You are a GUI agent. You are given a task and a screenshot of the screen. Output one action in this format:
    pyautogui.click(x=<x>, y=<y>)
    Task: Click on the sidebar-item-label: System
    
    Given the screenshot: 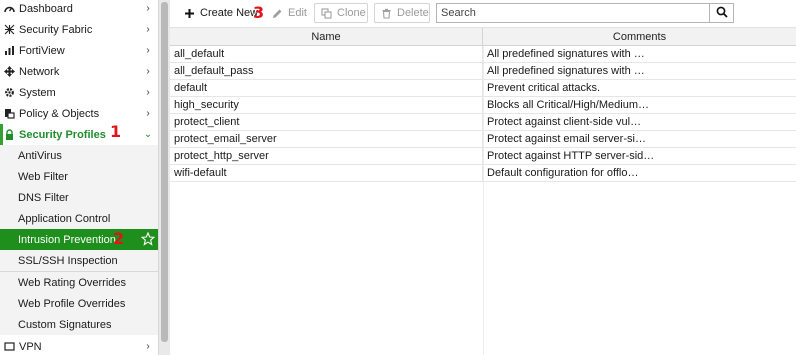 What is the action you would take?
    pyautogui.click(x=37, y=92)
    